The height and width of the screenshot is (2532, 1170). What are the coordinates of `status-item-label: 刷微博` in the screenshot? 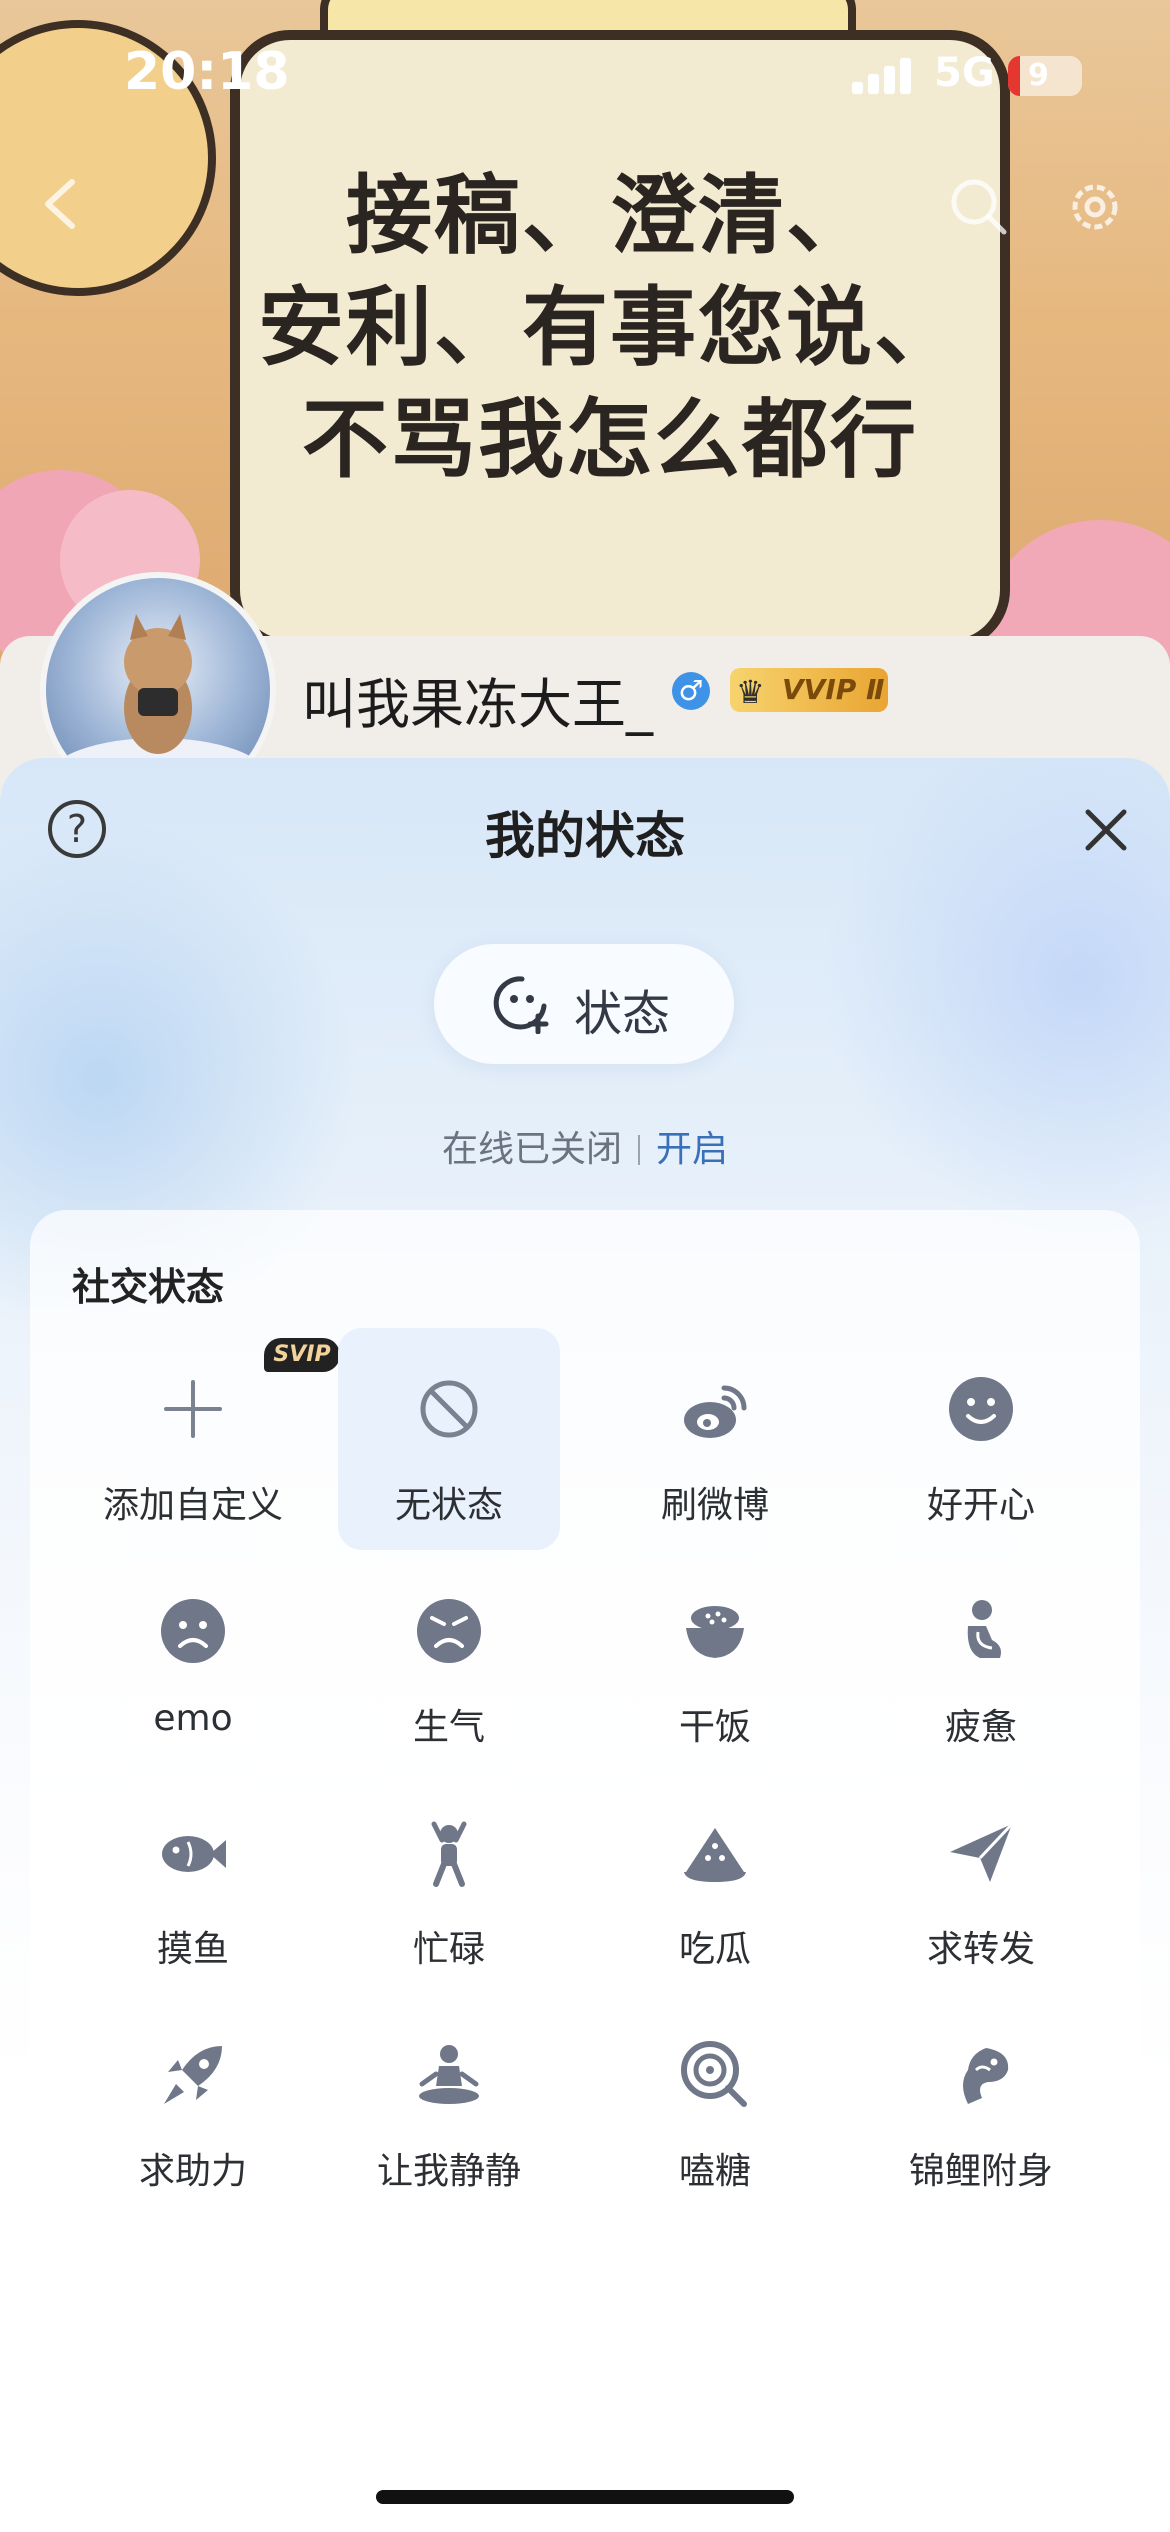 It's located at (714, 1505).